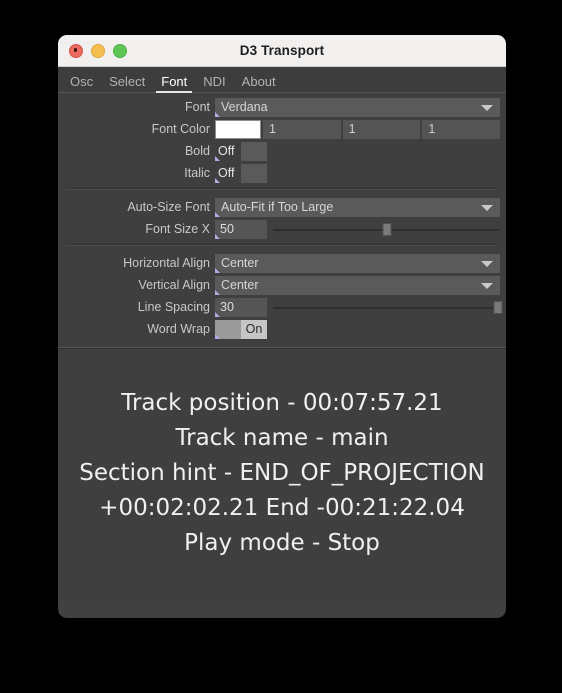 Image resolution: width=562 pixels, height=693 pixels. What do you see at coordinates (180, 129) in the screenshot?
I see `font-color-label: Font Color` at bounding box center [180, 129].